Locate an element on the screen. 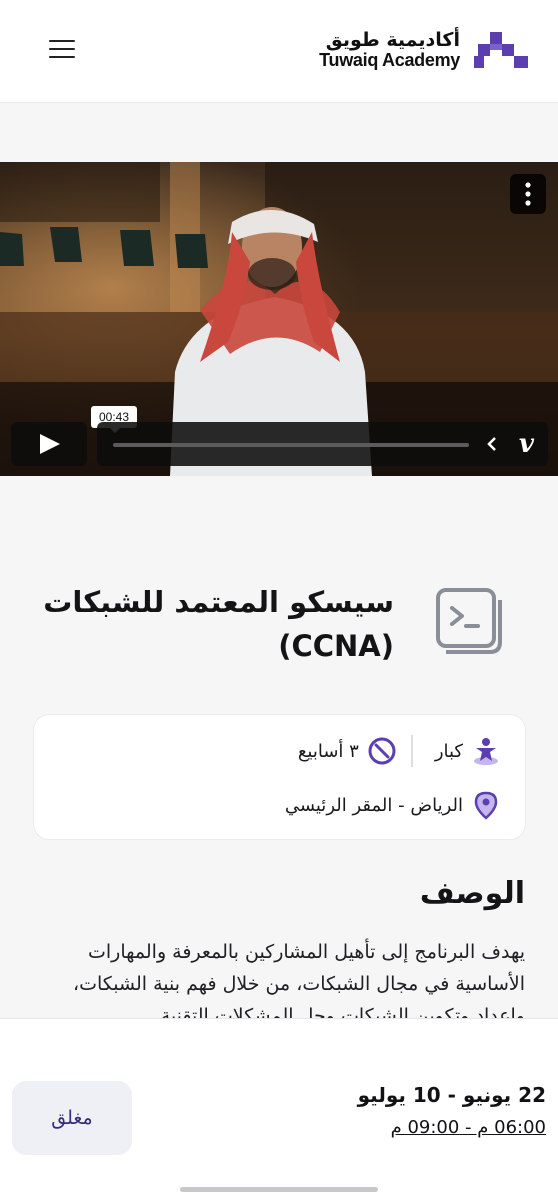 This screenshot has width=558, height=1201. info-row-audience-duration: كبار ٣ أسابيع is located at coordinates (395, 751).